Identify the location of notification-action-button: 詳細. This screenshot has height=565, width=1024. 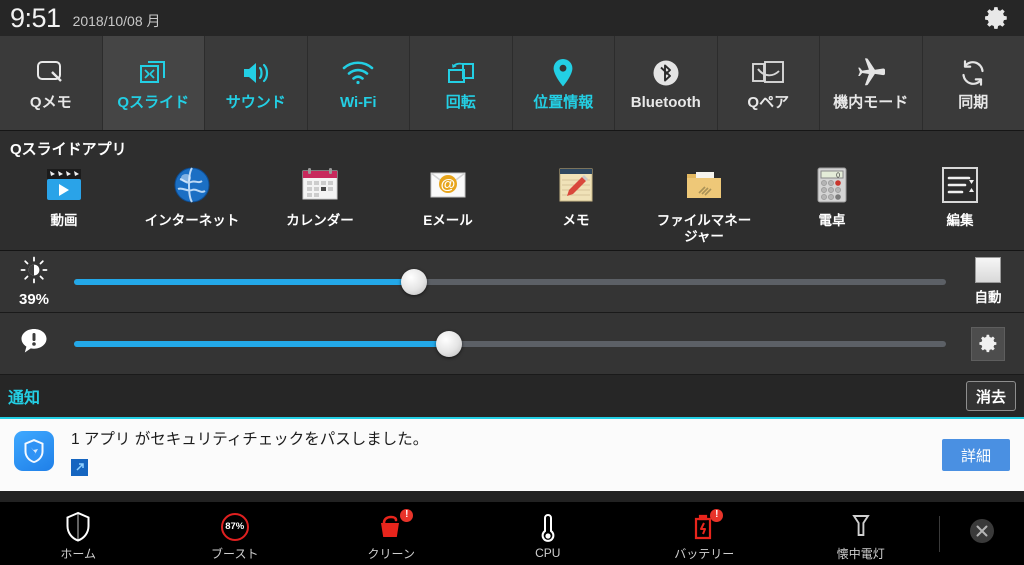
(976, 455).